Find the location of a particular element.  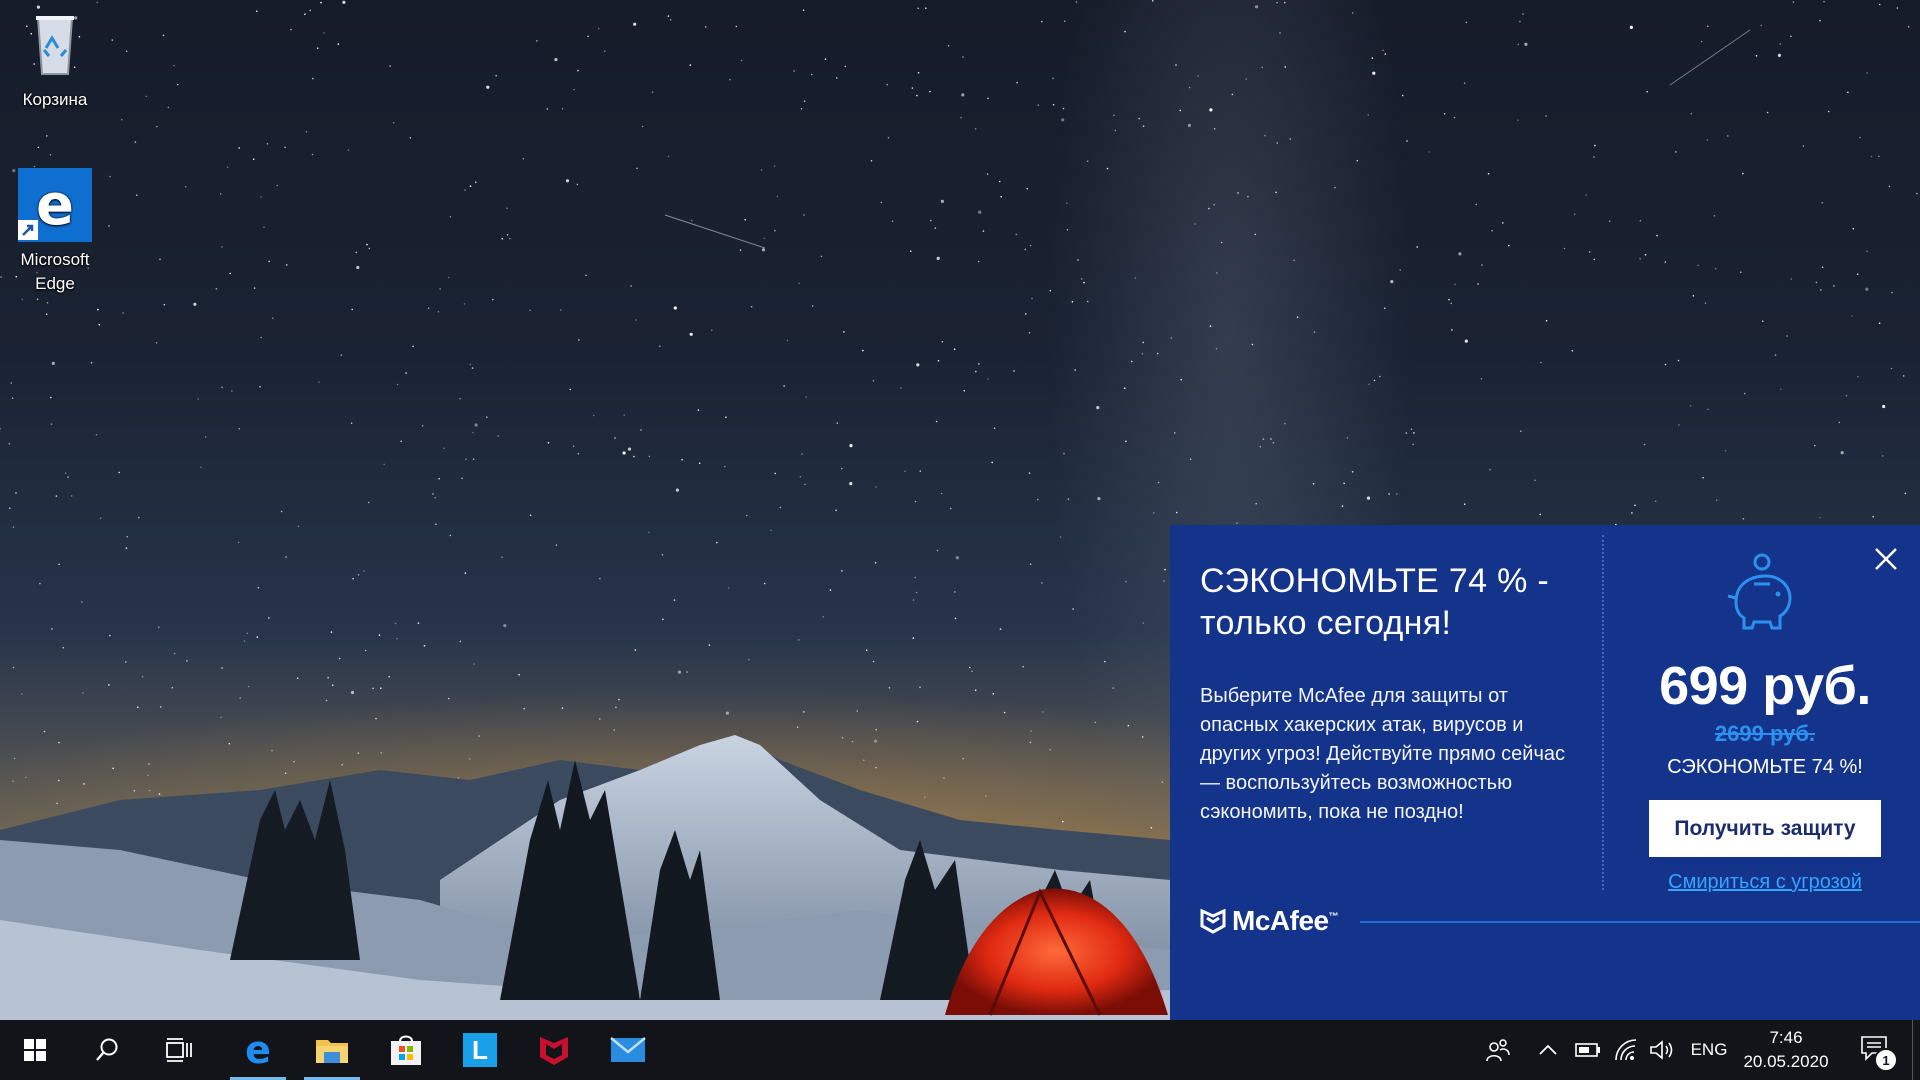

show-desktop-button is located at coordinates (1916, 1050).